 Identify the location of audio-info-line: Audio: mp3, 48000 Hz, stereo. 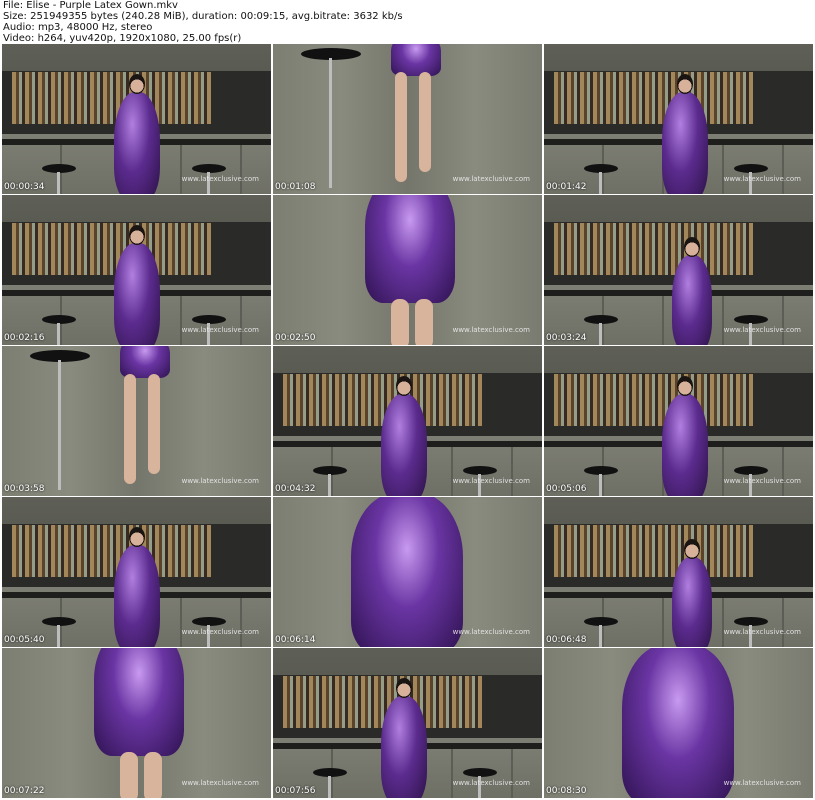
(78, 27).